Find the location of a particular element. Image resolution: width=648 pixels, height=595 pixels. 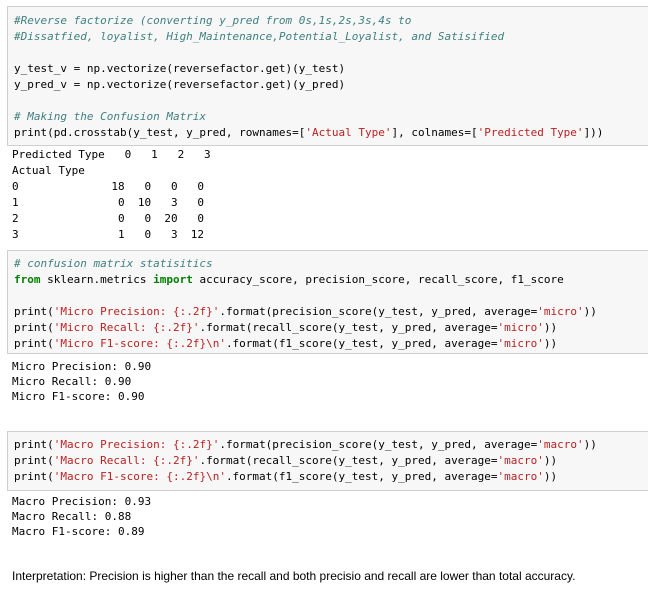

module-name: sklearn.metrics is located at coordinates (97, 279).